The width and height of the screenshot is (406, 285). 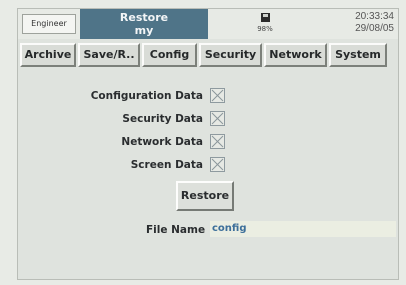 I want to click on configuration-data-label: Configuration Data, so click(x=146, y=96).